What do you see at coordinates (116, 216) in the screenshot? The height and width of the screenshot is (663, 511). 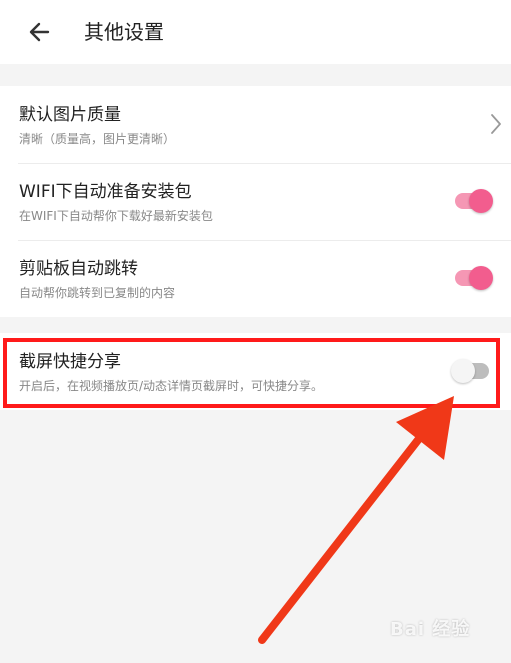 I see `setting-subtitle: 在WIFI下自动帮你下载好最新安装包` at bounding box center [116, 216].